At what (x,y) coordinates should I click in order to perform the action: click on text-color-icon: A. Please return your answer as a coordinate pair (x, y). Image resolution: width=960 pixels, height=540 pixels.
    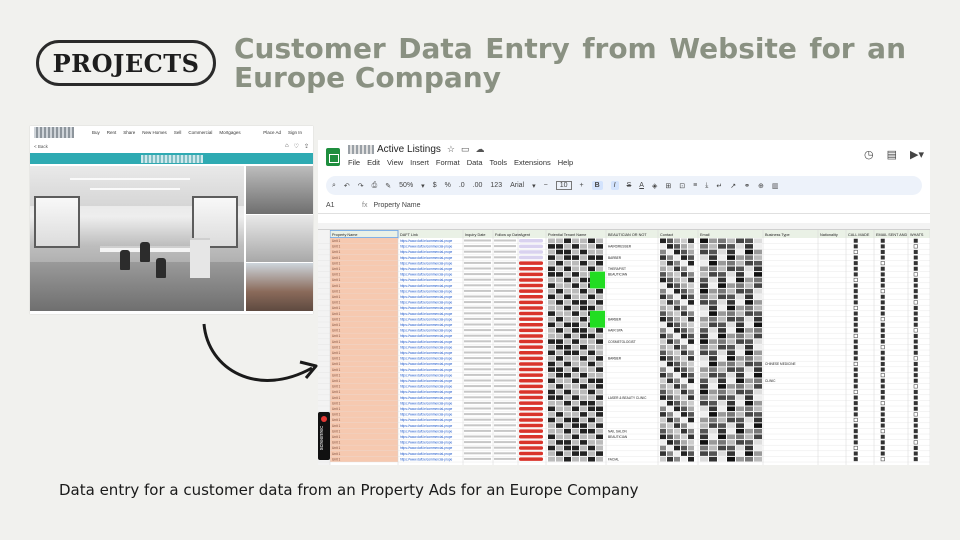
    Looking at the image, I should click on (641, 185).